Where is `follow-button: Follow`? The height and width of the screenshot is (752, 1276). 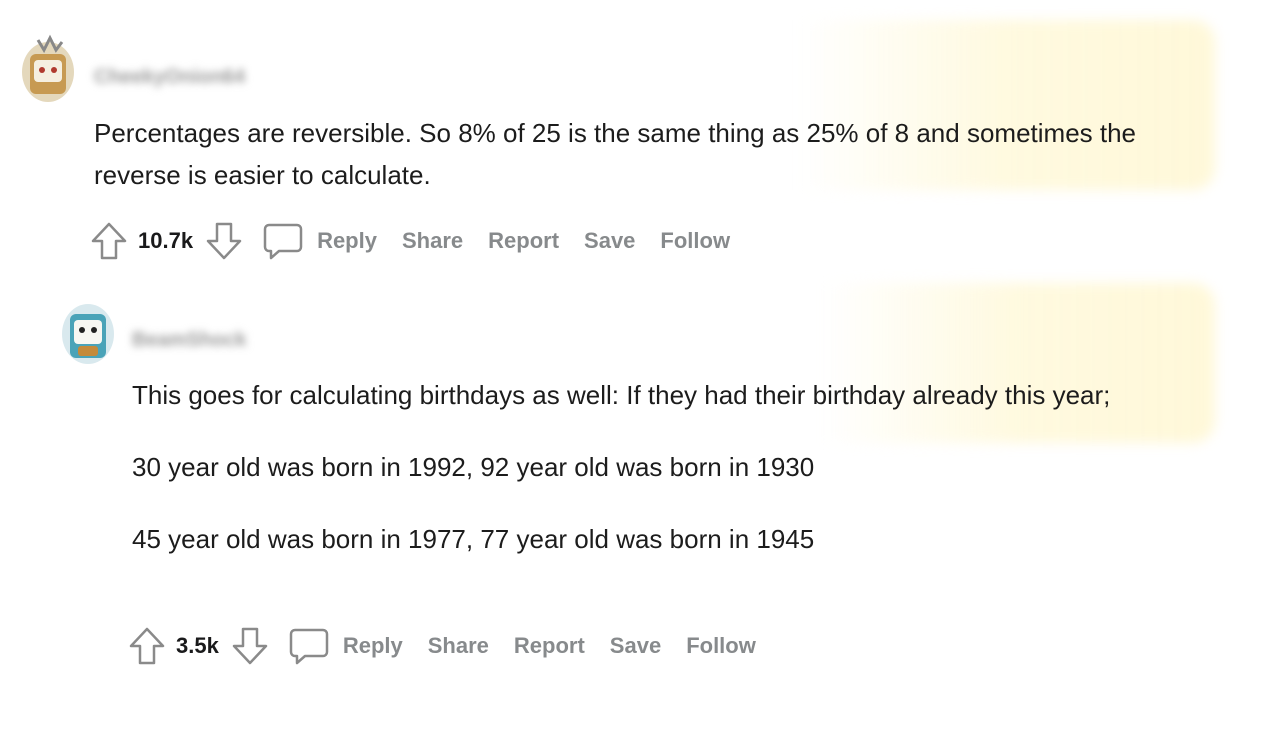
follow-button: Follow is located at coordinates (721, 646).